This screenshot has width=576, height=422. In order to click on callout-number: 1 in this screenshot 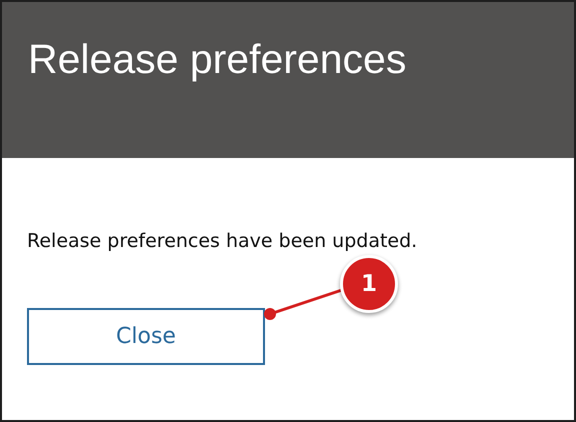, I will do `click(369, 284)`.